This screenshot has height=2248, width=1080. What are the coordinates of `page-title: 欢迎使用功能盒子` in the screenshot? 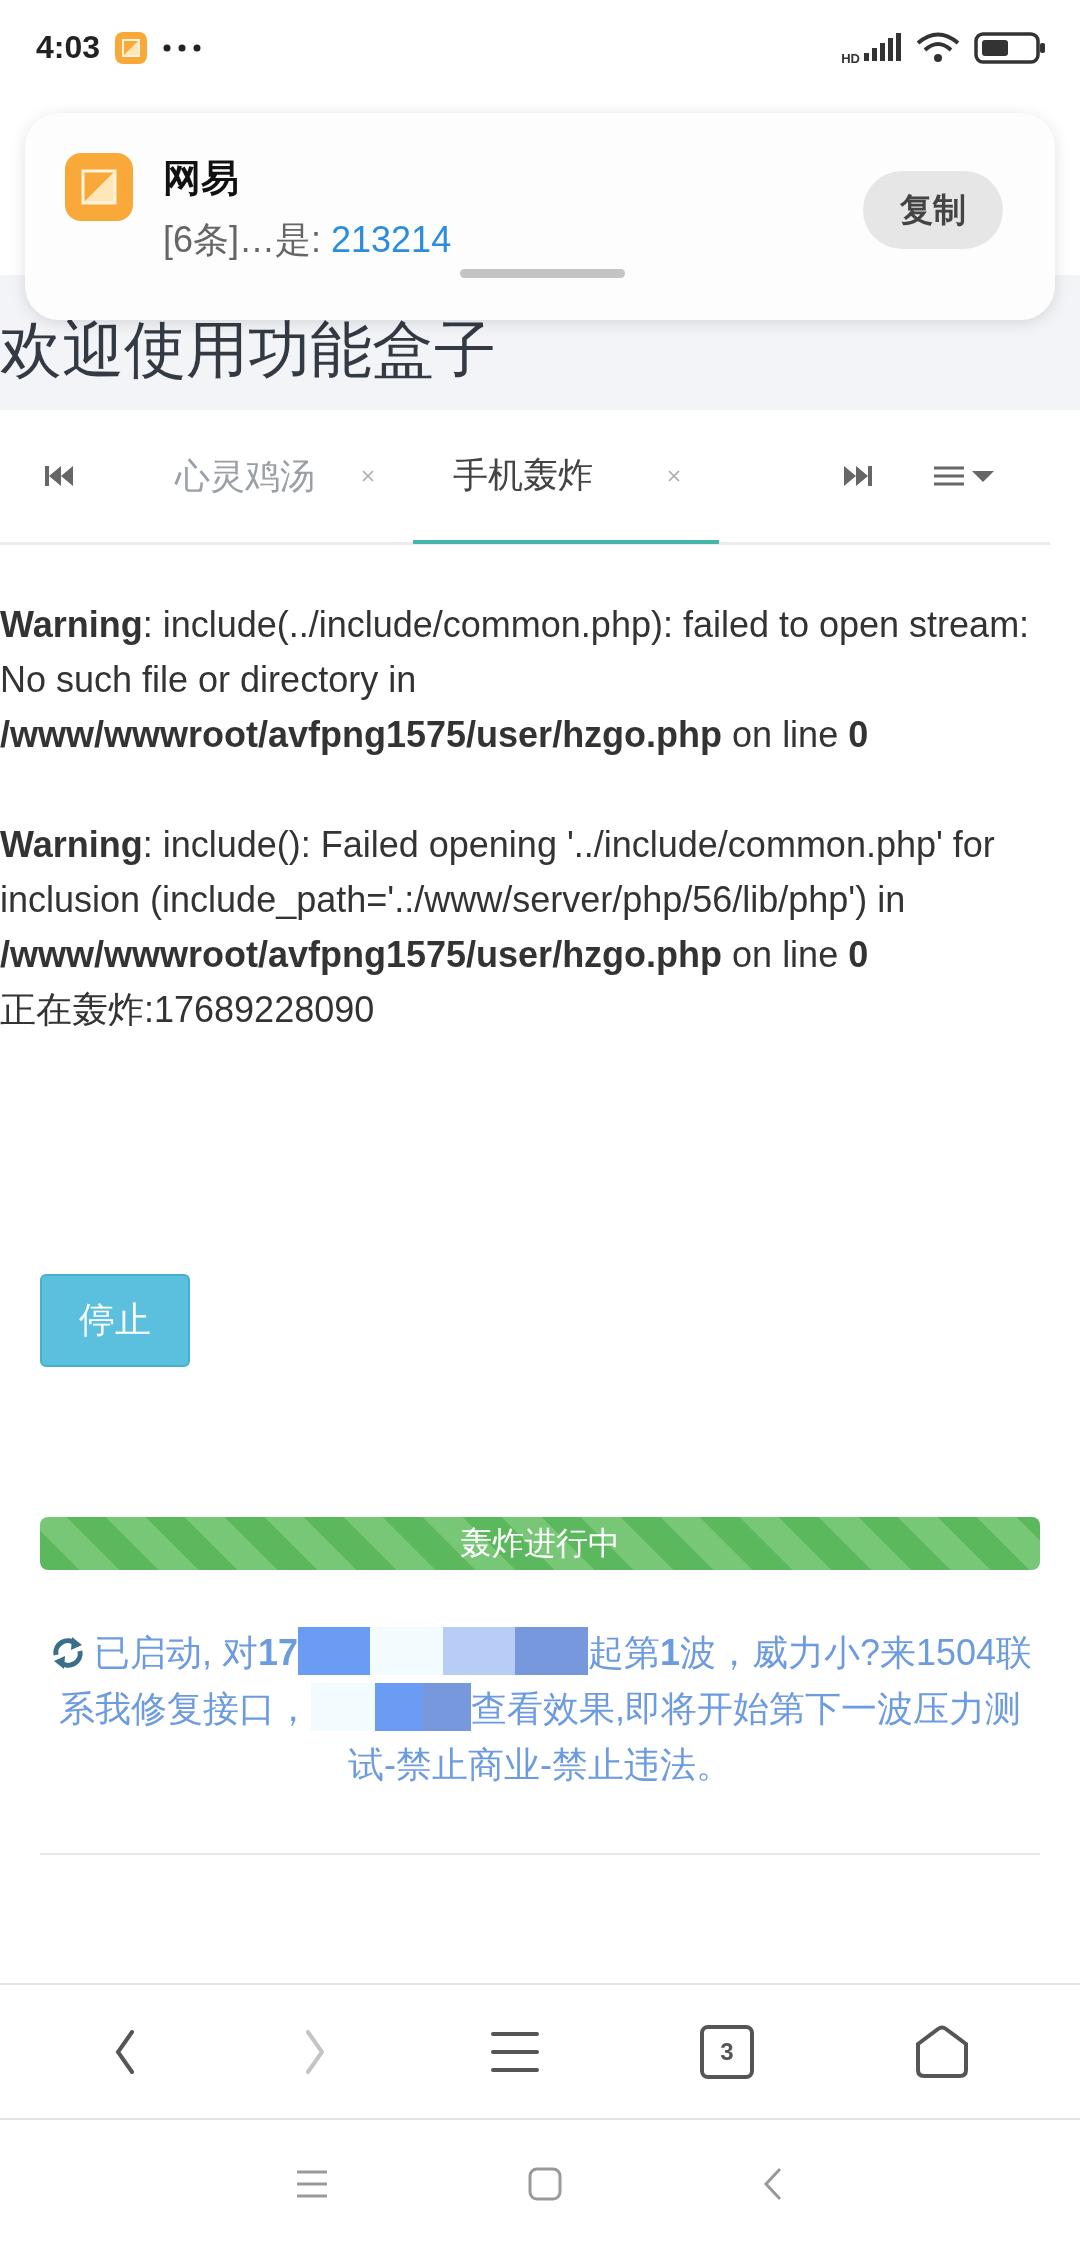 It's located at (248, 350).